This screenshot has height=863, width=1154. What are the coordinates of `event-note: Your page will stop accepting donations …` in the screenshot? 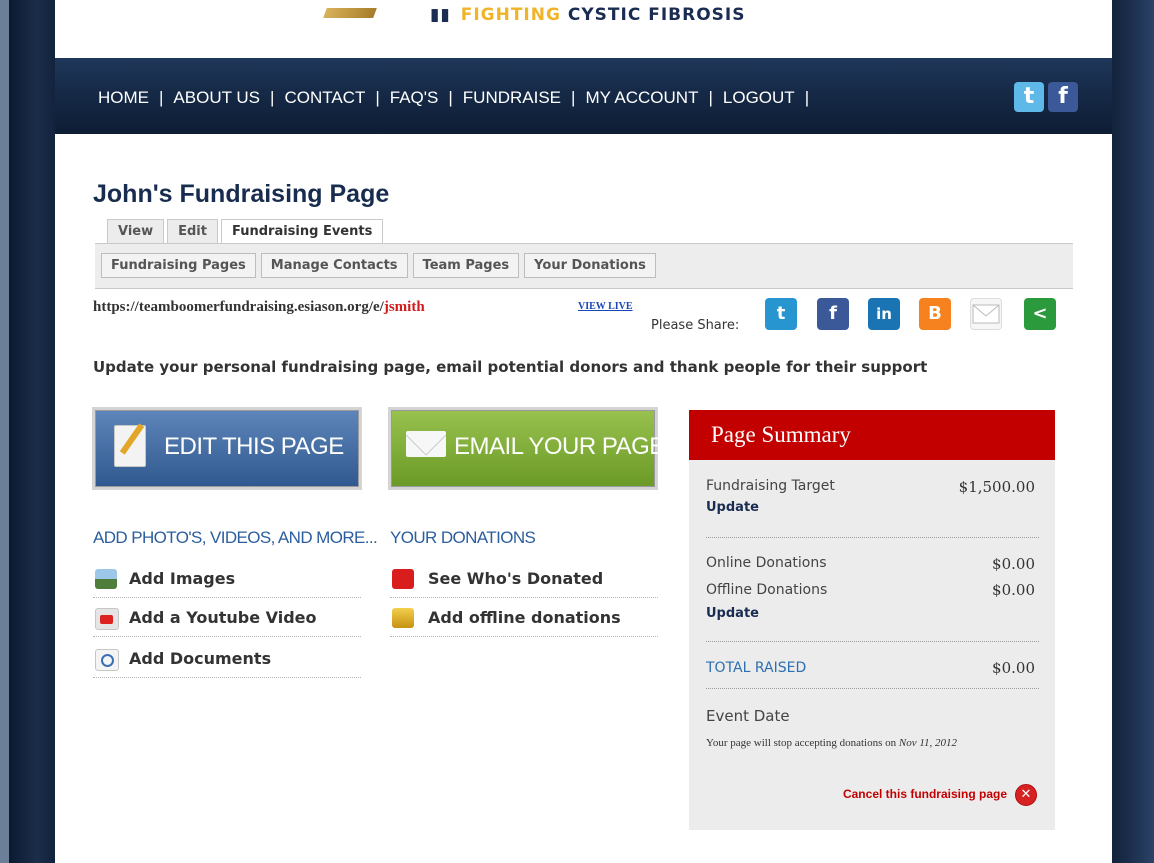 It's located at (871, 743).